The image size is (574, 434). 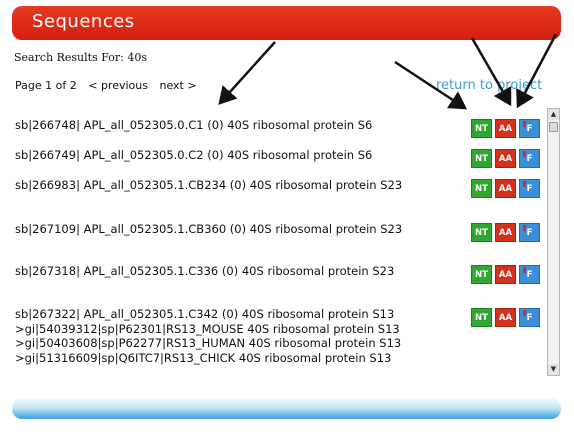 I want to click on scroll-up-icon: ▲, so click(x=553, y=114).